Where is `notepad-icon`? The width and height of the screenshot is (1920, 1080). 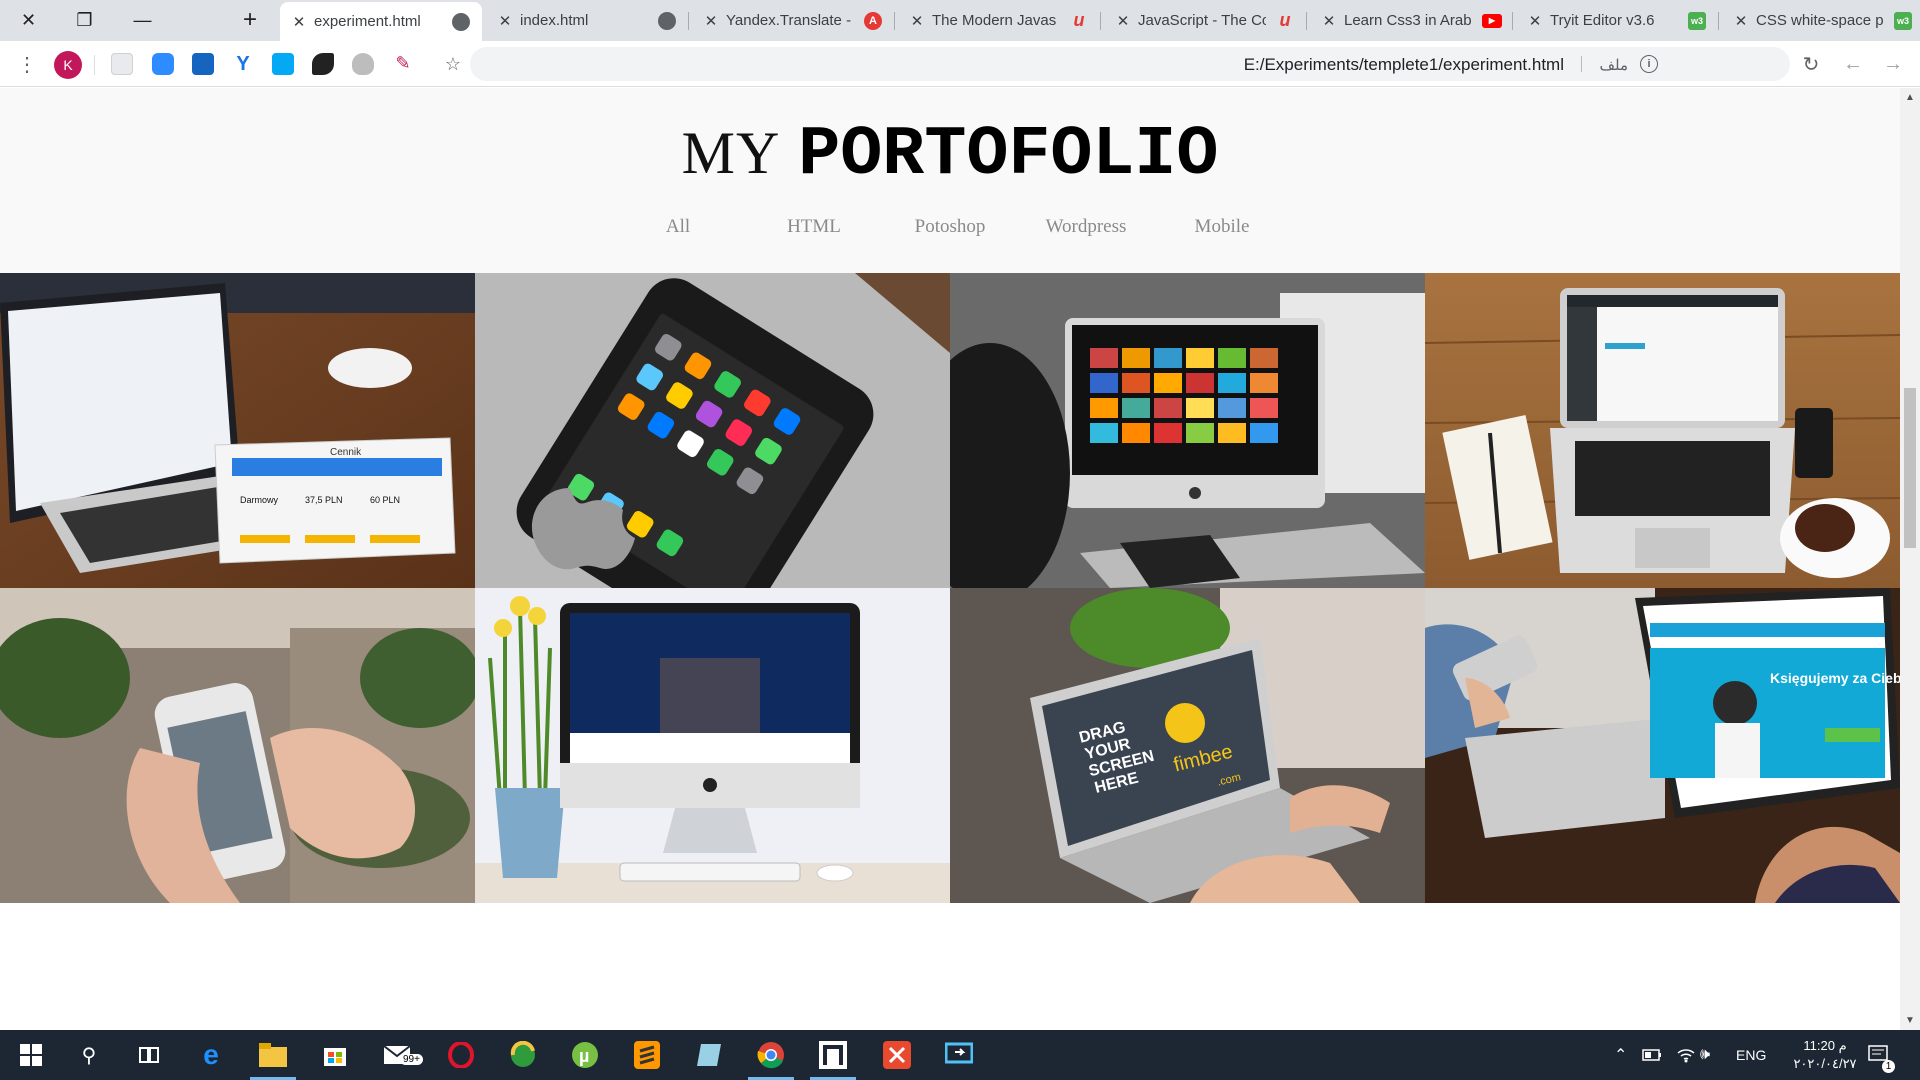 notepad-icon is located at coordinates (709, 1055).